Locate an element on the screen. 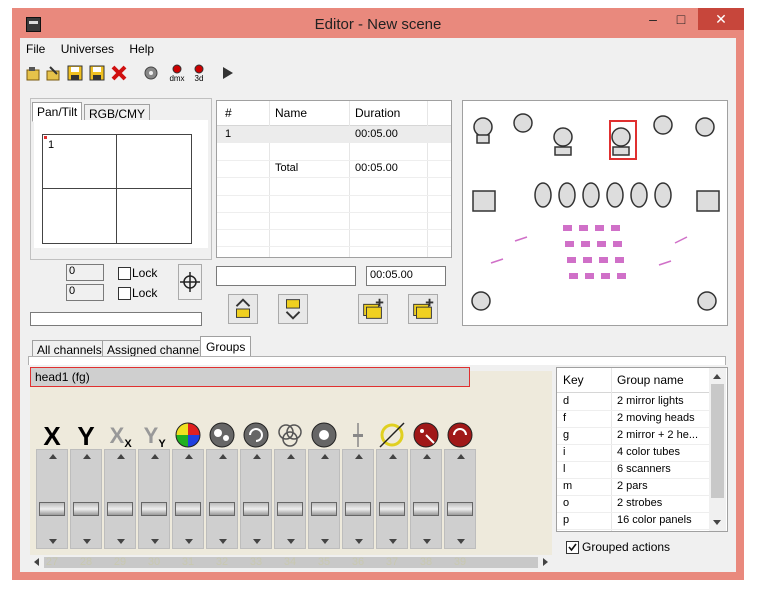 This screenshot has width=764, height=602. prism-icon is located at coordinates (290, 435).